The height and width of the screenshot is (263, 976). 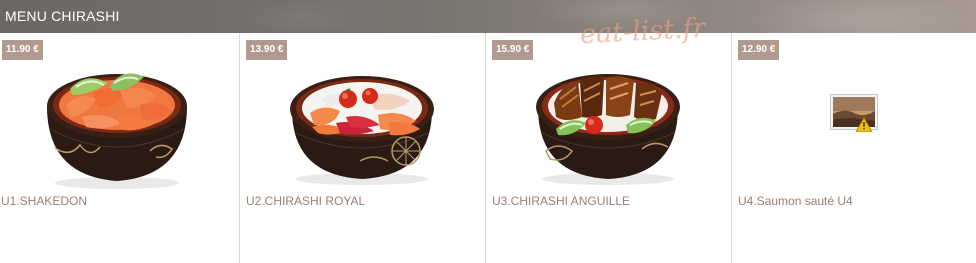 I want to click on price-badge: 12.90 €, so click(x=759, y=50).